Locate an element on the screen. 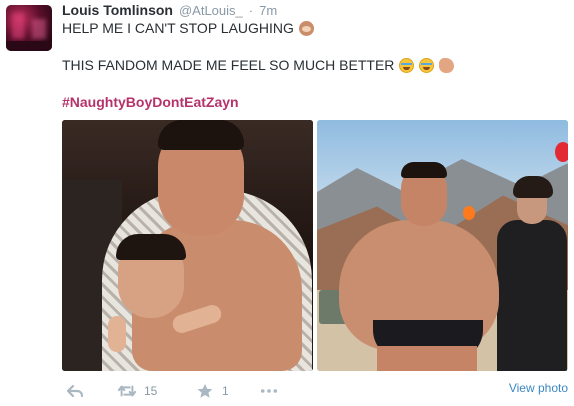 The width and height of the screenshot is (574, 406). tweet-text-line-2: THIS FANDOM MADE ME FEEL SO MUCH BETTER is located at coordinates (258, 65).